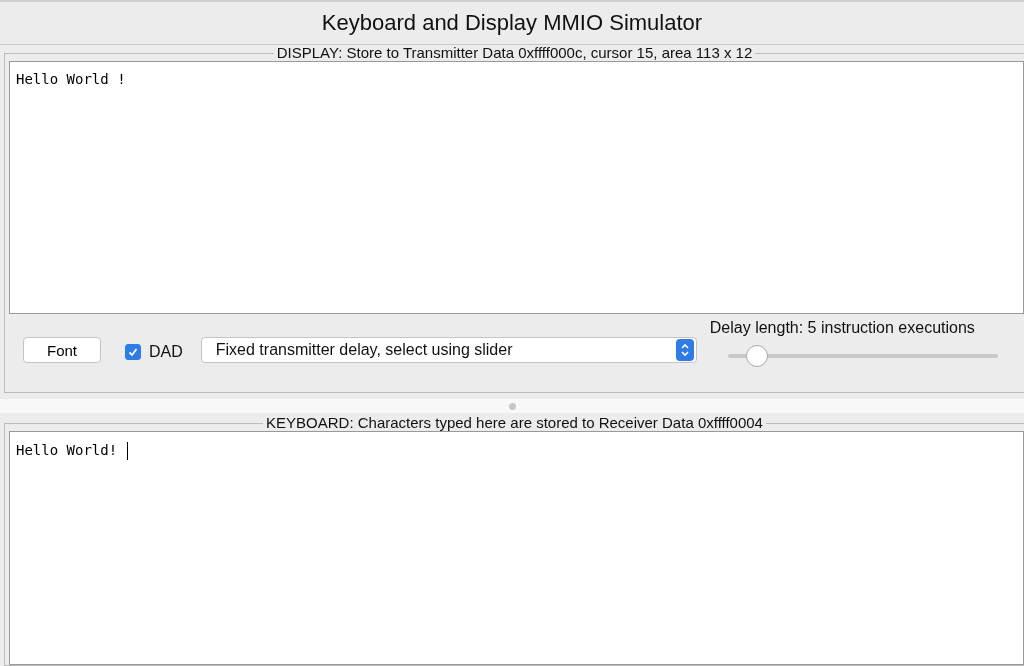  What do you see at coordinates (842, 328) in the screenshot?
I see `delay-length-label: Delay length: 5 instruction executions` at bounding box center [842, 328].